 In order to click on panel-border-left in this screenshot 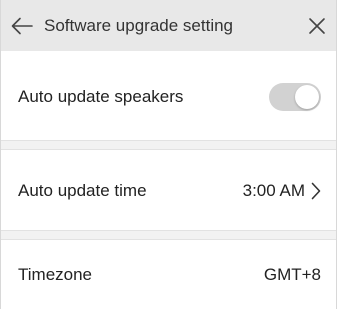, I will do `click(0, 154)`.